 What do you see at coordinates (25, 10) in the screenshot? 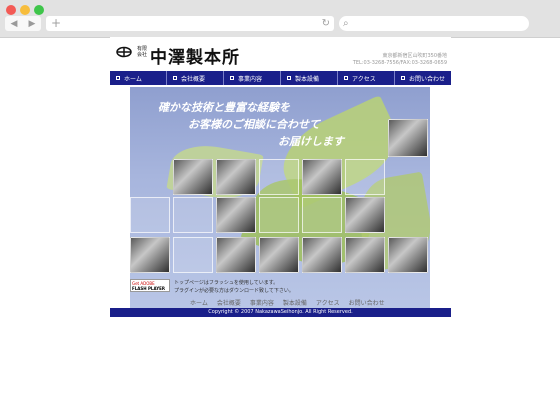
I see `minimize-window-button` at bounding box center [25, 10].